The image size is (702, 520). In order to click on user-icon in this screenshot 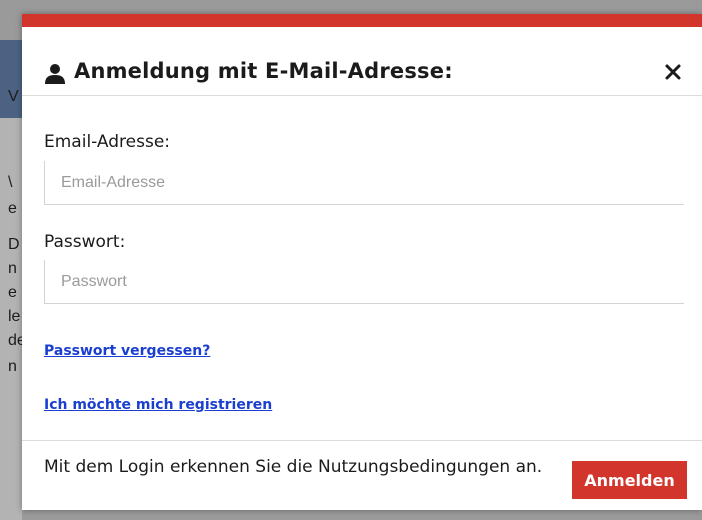, I will do `click(55, 74)`.